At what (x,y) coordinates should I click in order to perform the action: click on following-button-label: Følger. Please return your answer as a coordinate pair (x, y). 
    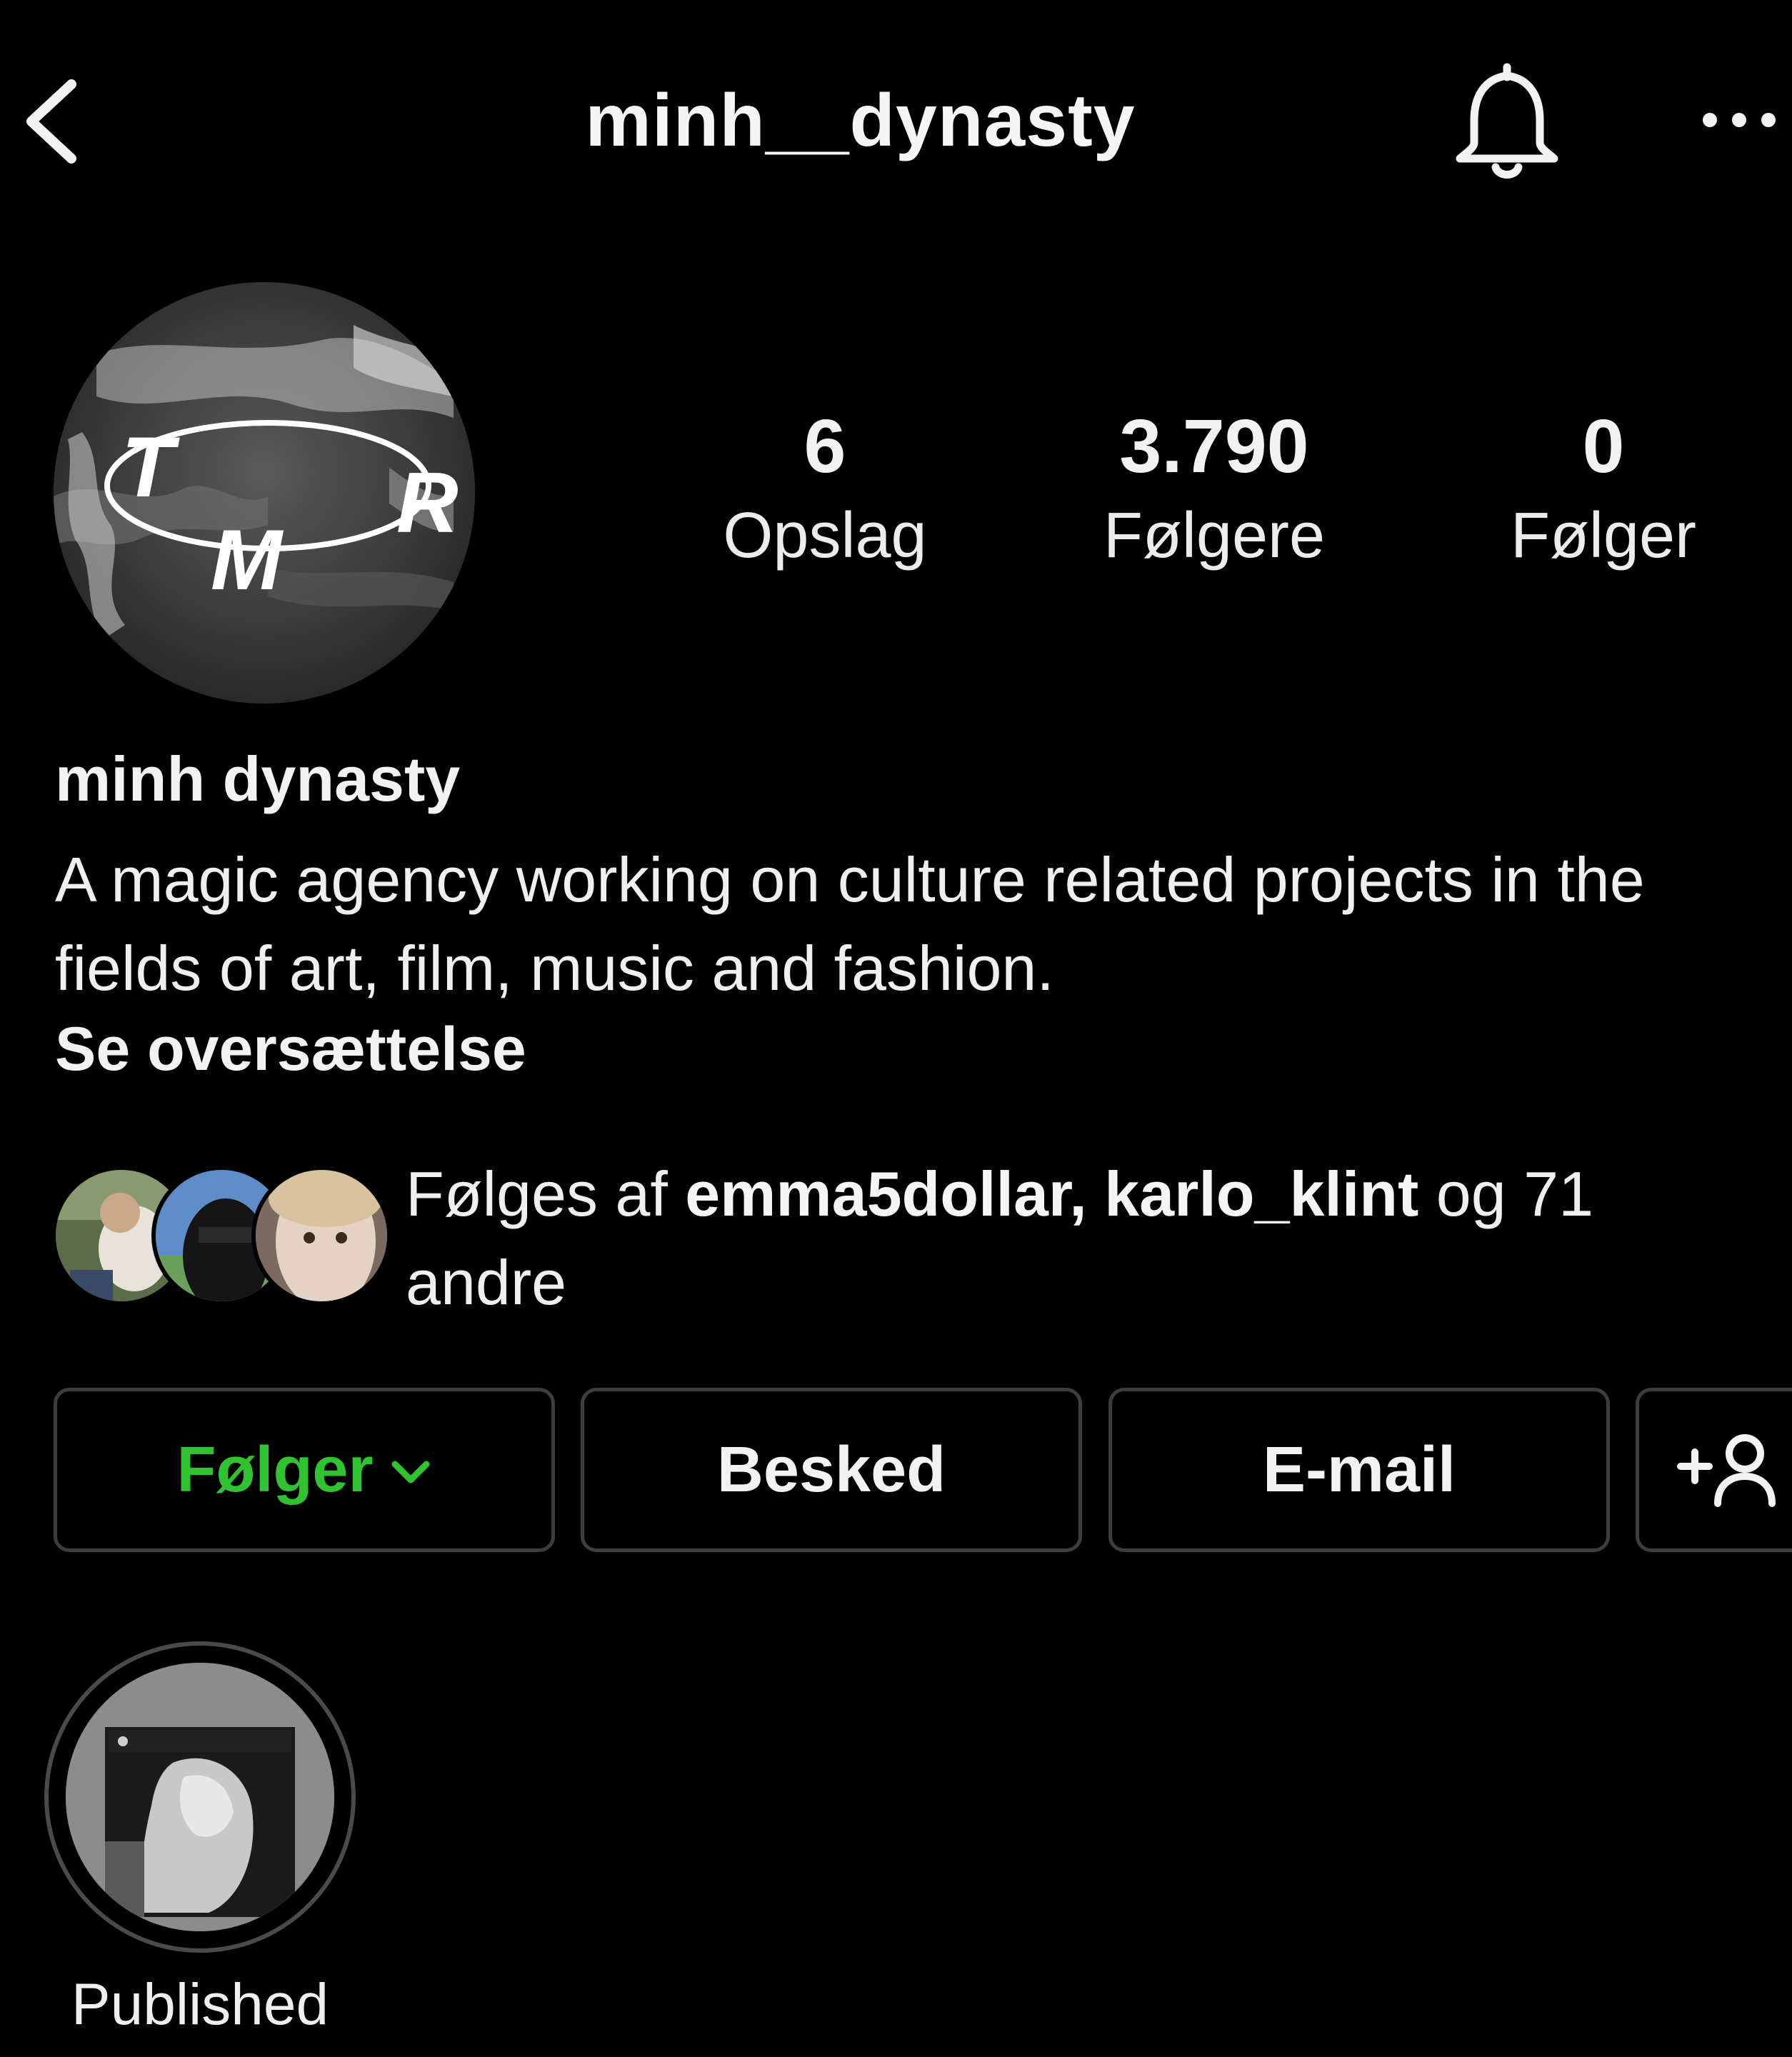
    Looking at the image, I should click on (275, 1470).